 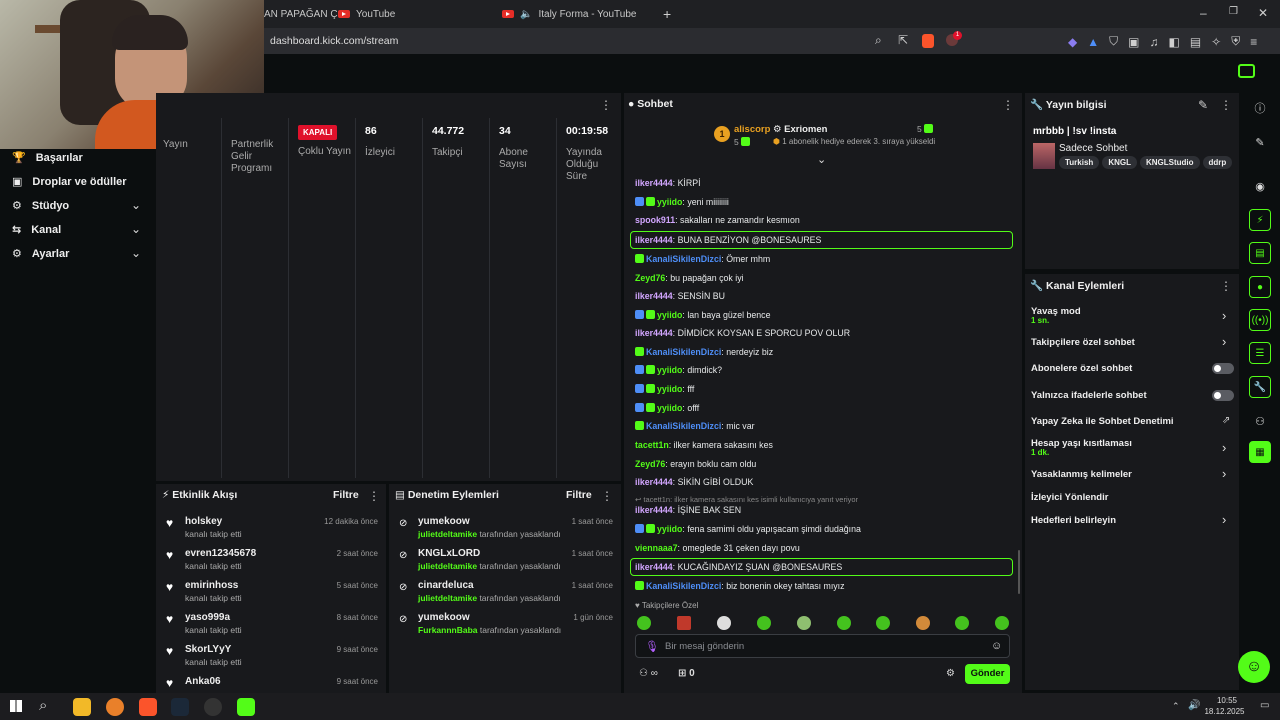 I want to click on extension-icon: ⛉, so click(x=1113, y=41).